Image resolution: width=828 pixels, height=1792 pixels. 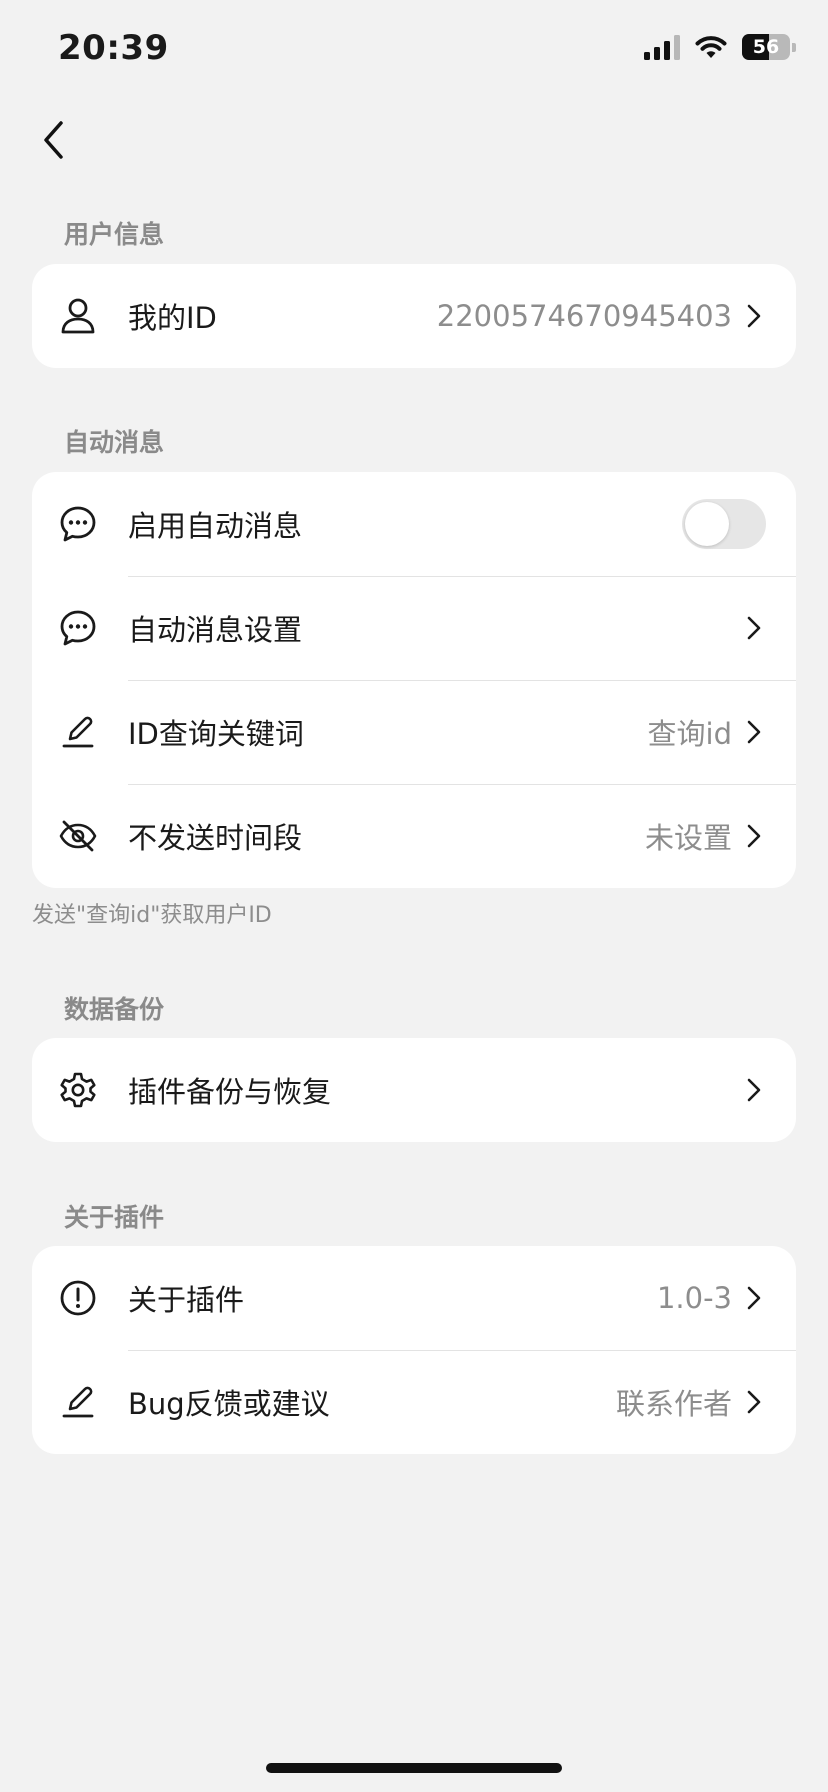 I want to click on section-title-user-info: 用户信息, so click(x=114, y=234).